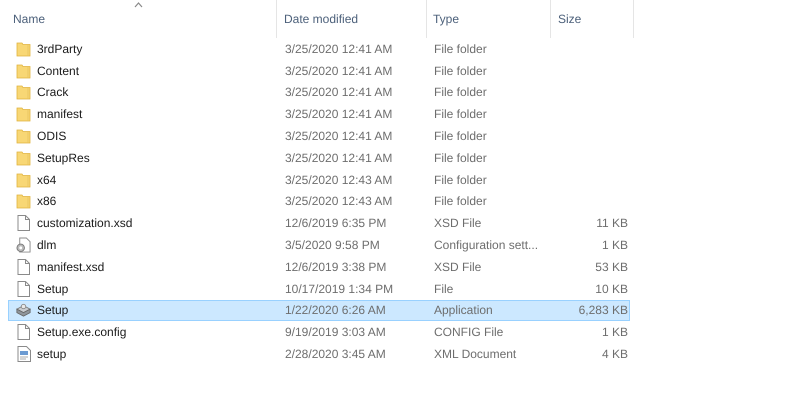 Image resolution: width=800 pixels, height=401 pixels. I want to click on file-name: Setup.exe.config, so click(81, 332).